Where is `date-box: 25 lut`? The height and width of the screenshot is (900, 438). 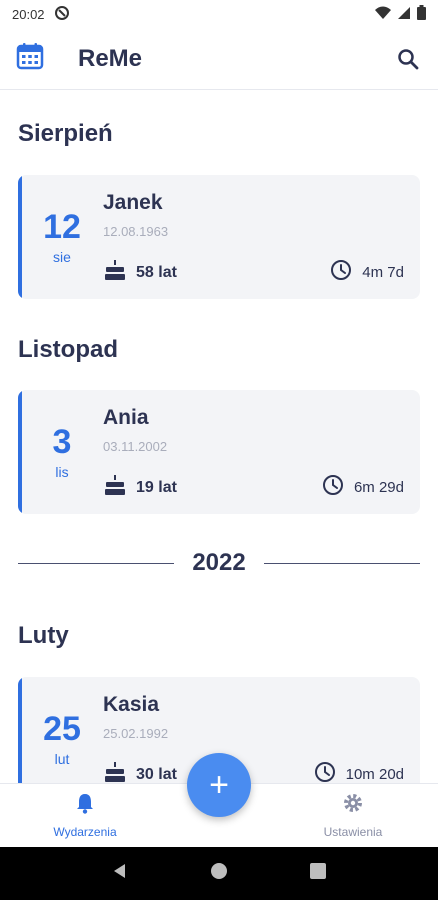 date-box: 25 lut is located at coordinates (62, 730).